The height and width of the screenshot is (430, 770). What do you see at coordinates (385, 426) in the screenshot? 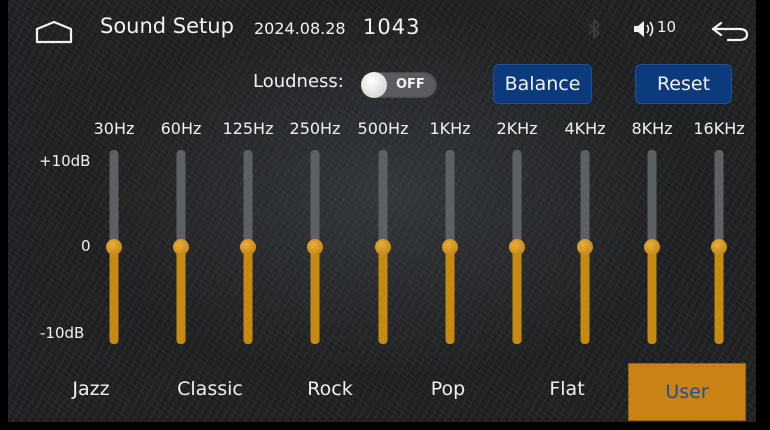
I see `frame-bottom` at bounding box center [385, 426].